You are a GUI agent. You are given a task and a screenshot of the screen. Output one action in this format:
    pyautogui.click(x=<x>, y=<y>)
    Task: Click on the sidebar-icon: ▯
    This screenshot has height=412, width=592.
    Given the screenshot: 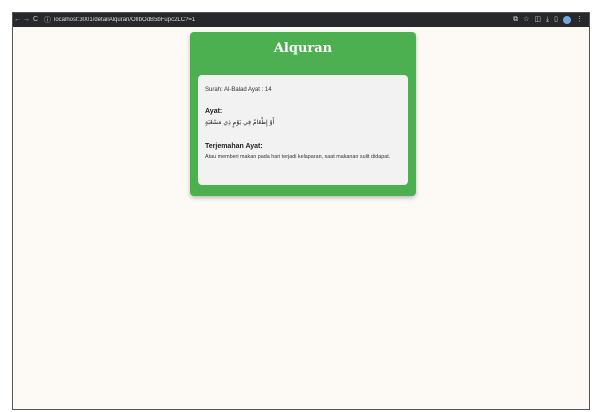 What is the action you would take?
    pyautogui.click(x=556, y=20)
    